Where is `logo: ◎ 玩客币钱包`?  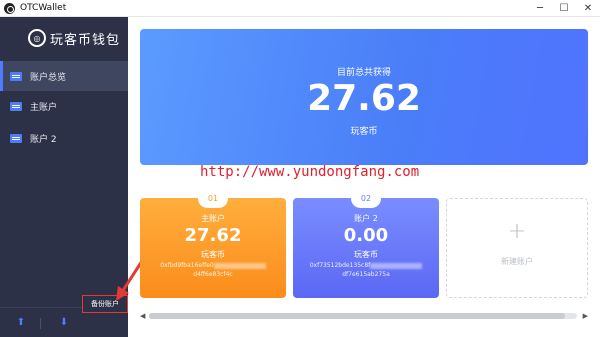
logo: ◎ 玩客币钱包 is located at coordinates (74, 38).